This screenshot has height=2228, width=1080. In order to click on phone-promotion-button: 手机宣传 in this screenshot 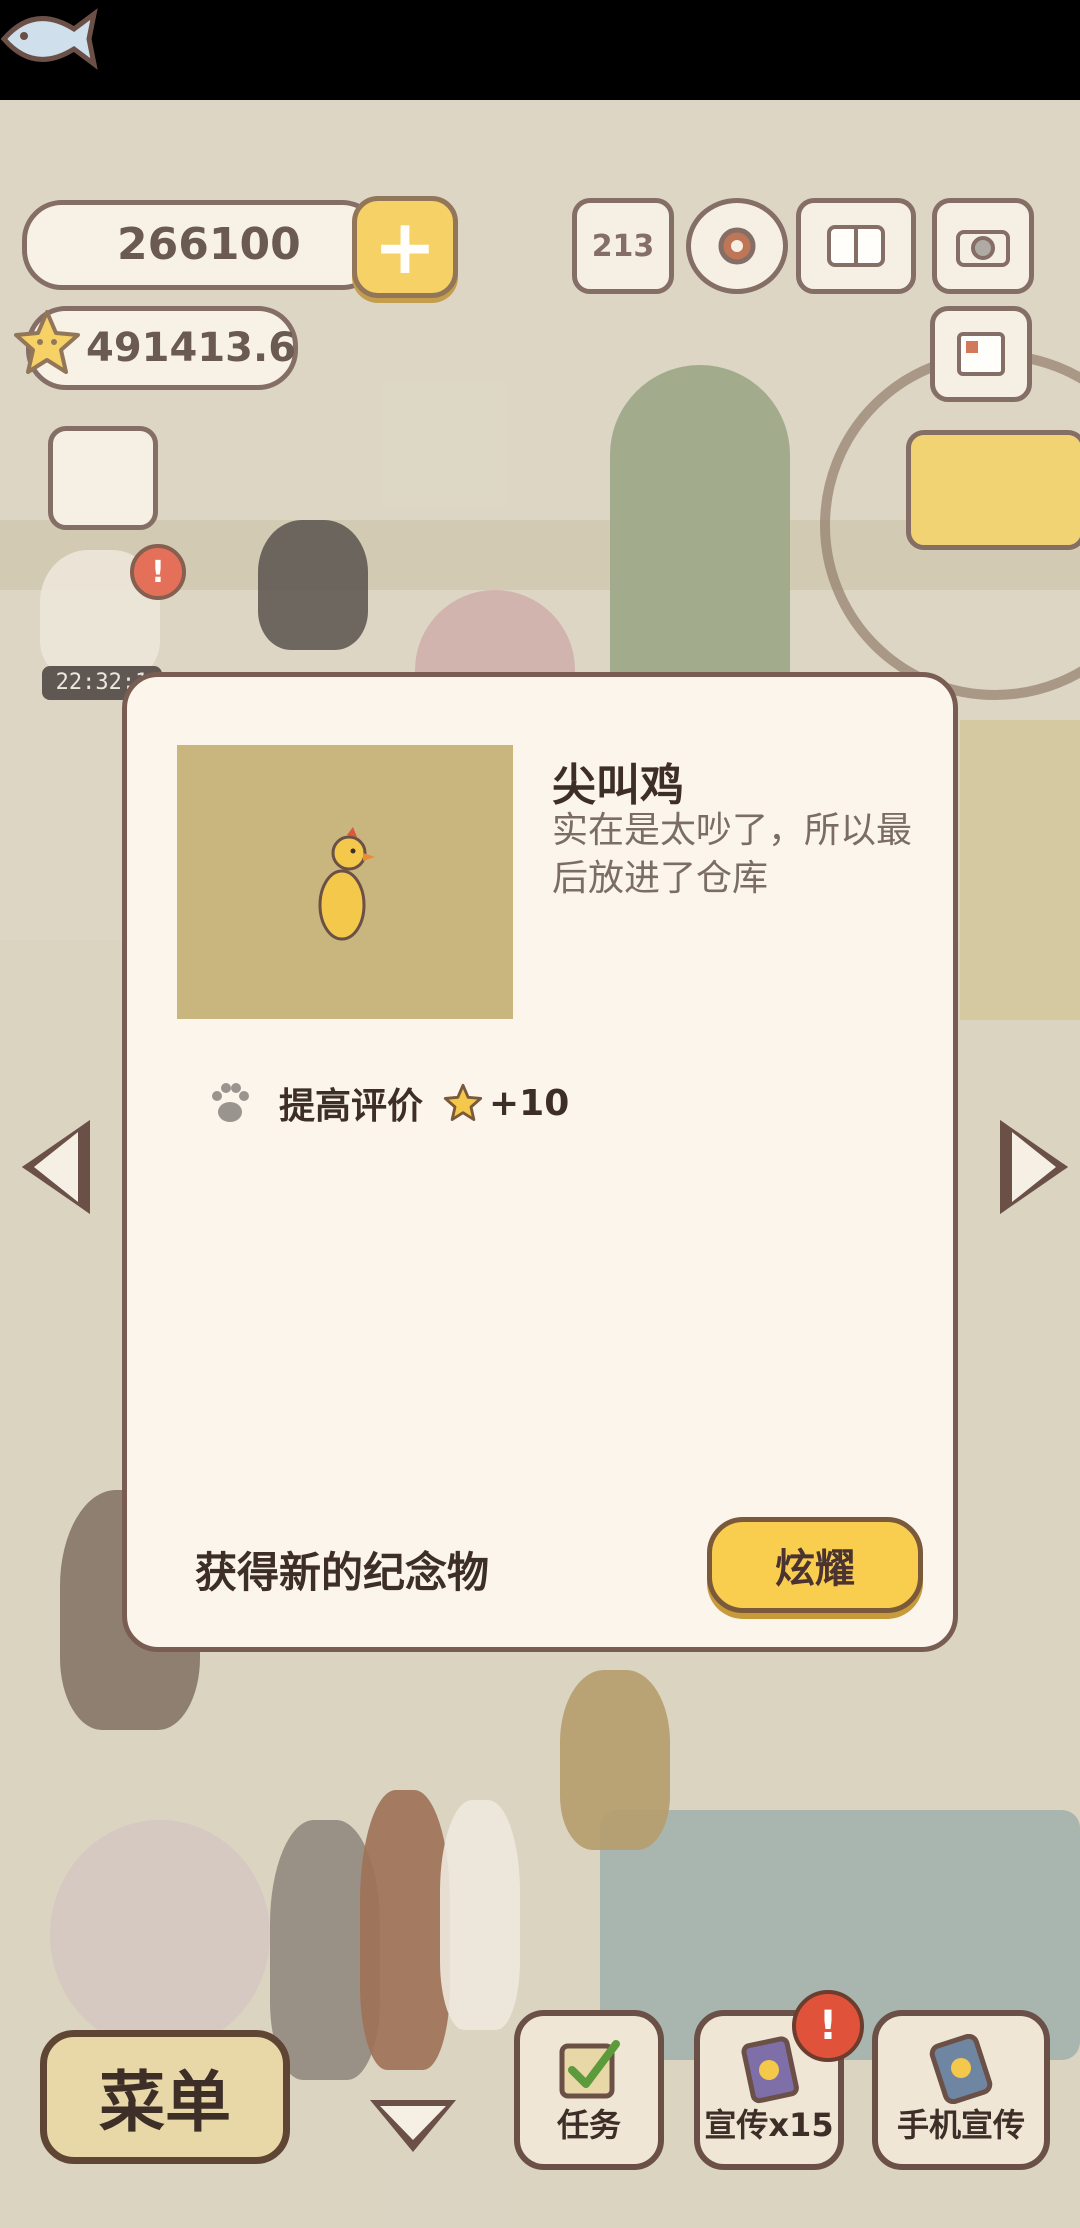, I will do `click(961, 2090)`.